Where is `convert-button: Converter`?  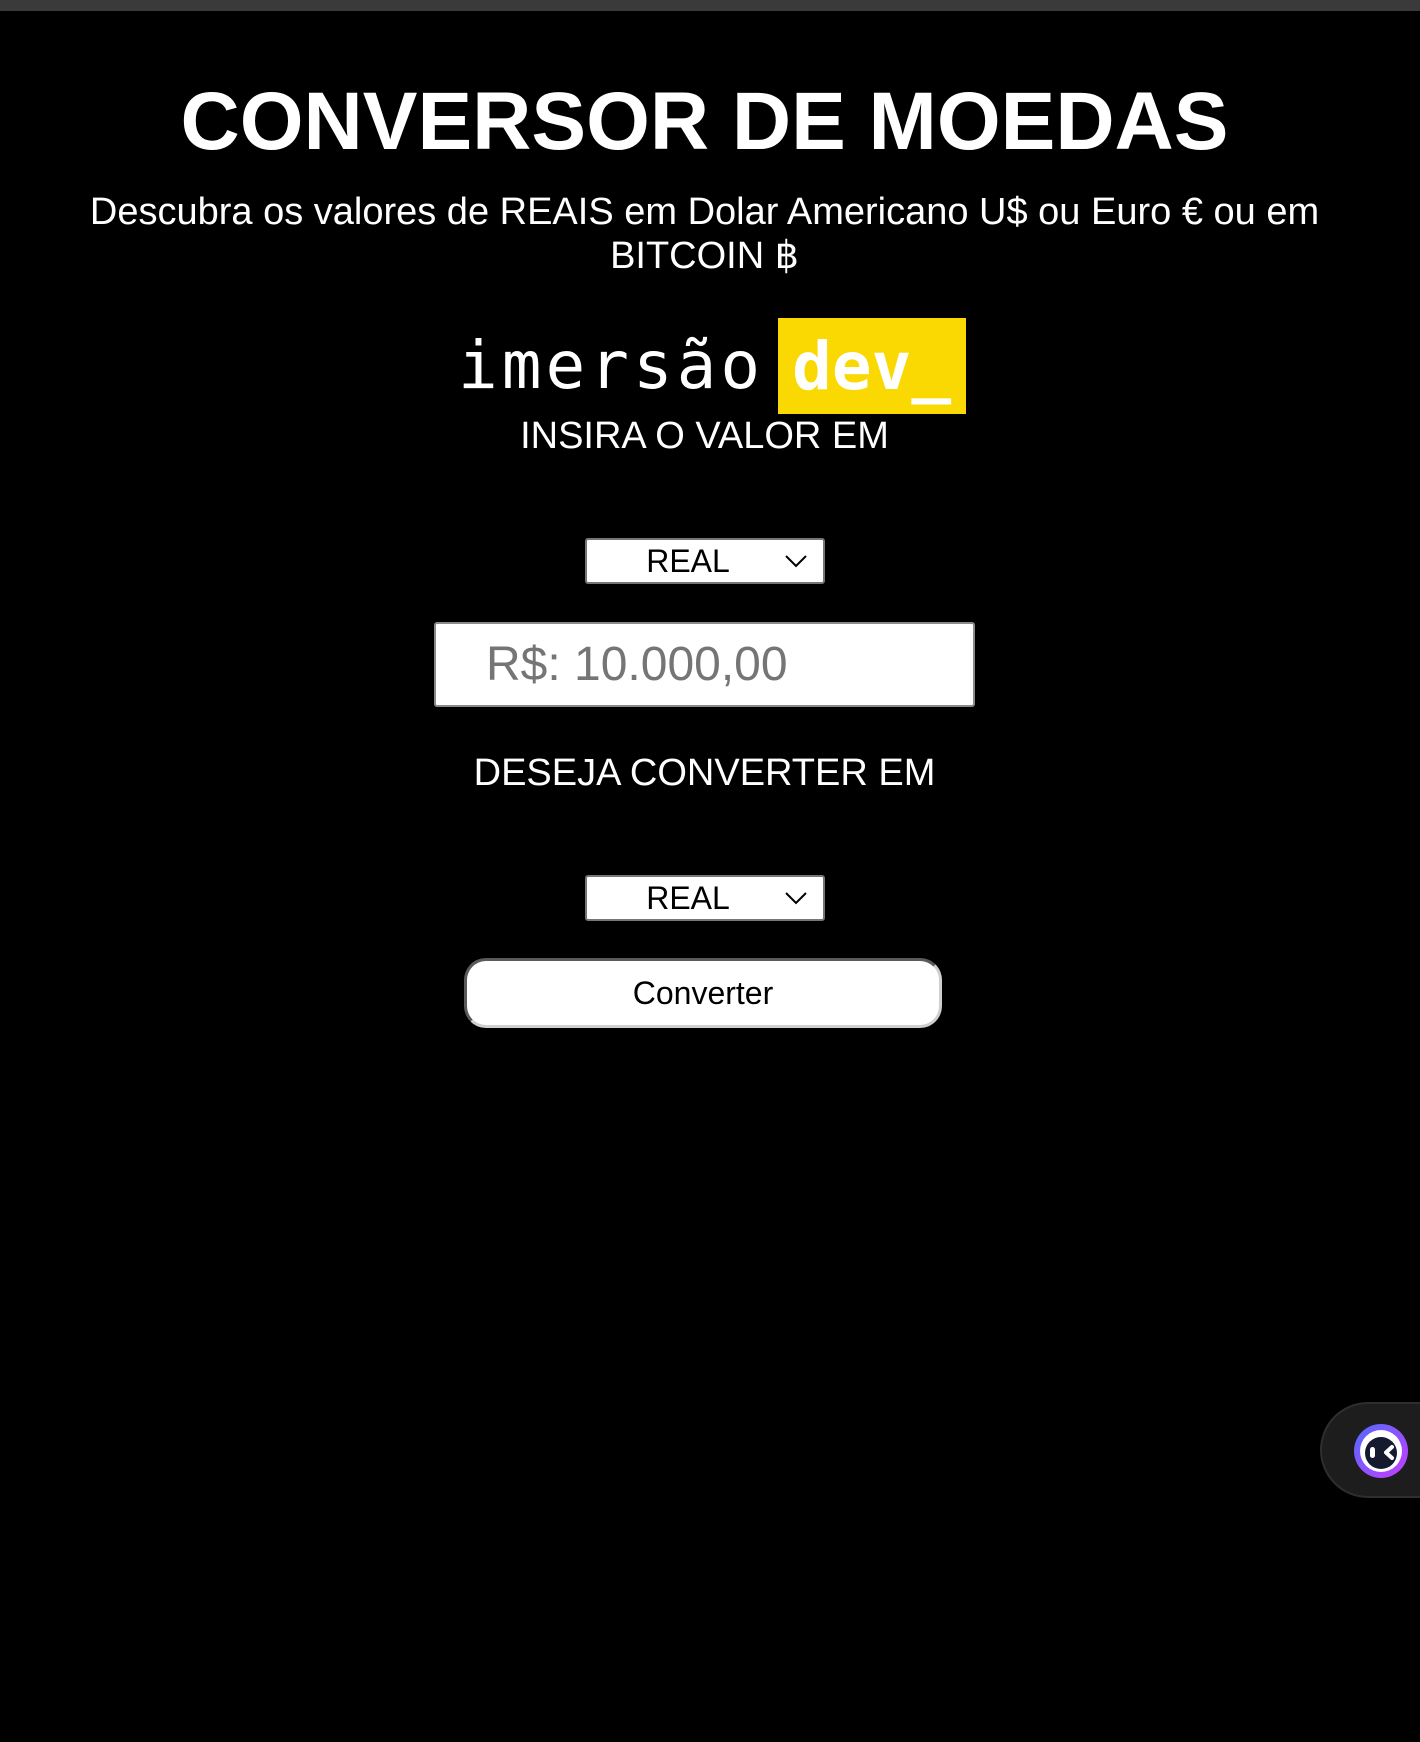
convert-button: Converter is located at coordinates (703, 993).